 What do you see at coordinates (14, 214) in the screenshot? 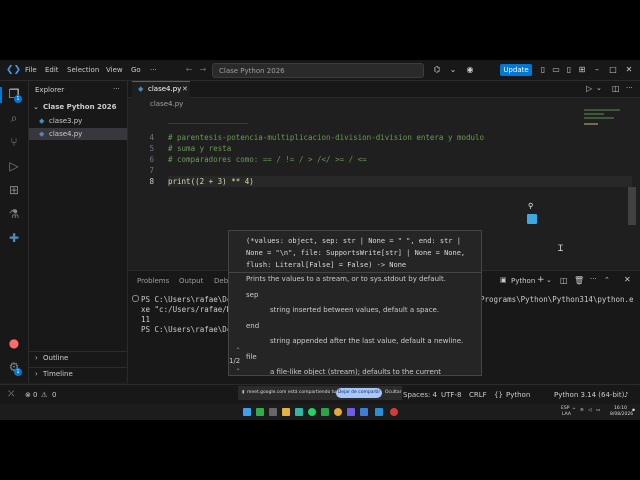
I see `testing-icon: ⚗` at bounding box center [14, 214].